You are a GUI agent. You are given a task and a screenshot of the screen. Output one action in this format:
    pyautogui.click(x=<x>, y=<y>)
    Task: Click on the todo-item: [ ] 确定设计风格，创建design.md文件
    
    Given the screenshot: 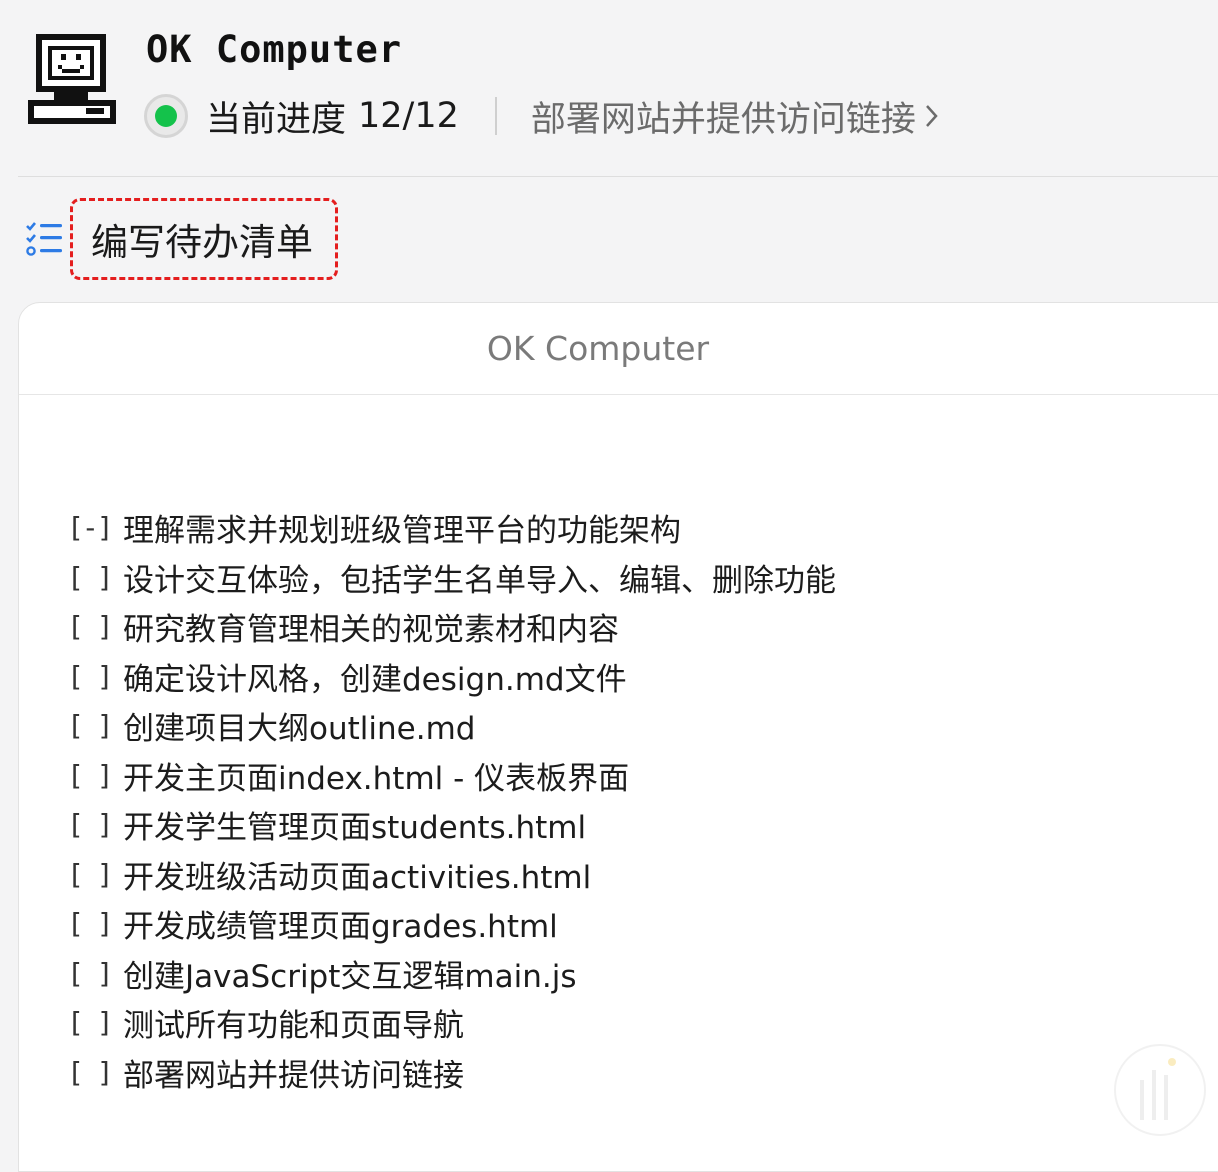 What is the action you would take?
    pyautogui.click(x=451, y=677)
    